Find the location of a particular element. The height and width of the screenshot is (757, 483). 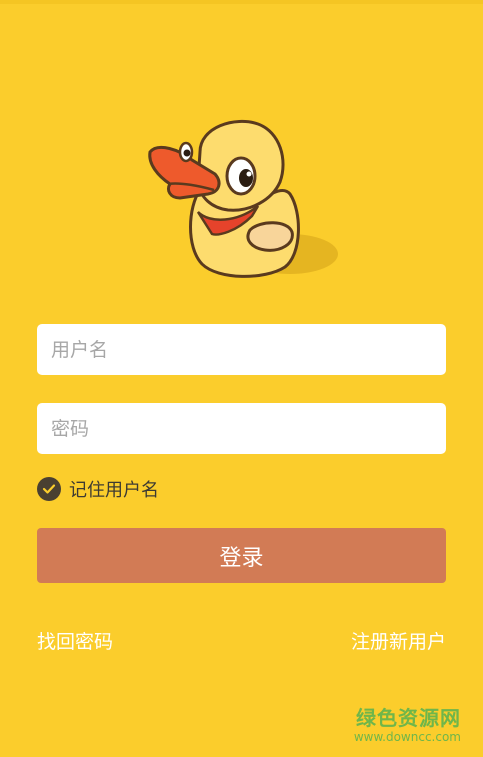

register-link: 注册新用户 is located at coordinates (398, 640).